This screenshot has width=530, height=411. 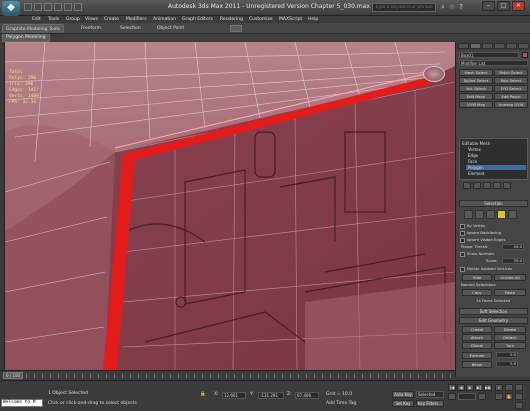 What do you see at coordinates (519, 396) in the screenshot?
I see `orbit-icon` at bounding box center [519, 396].